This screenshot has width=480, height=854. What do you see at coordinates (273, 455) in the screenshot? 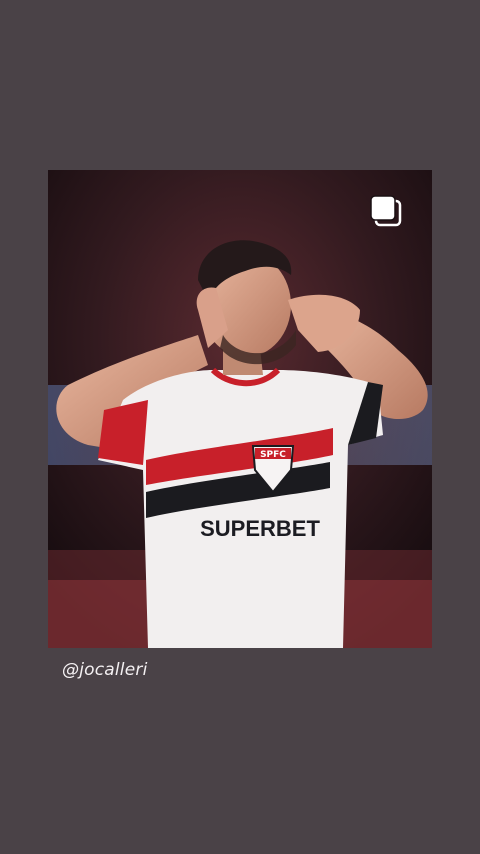
I see `crest-text: SPFC` at bounding box center [273, 455].